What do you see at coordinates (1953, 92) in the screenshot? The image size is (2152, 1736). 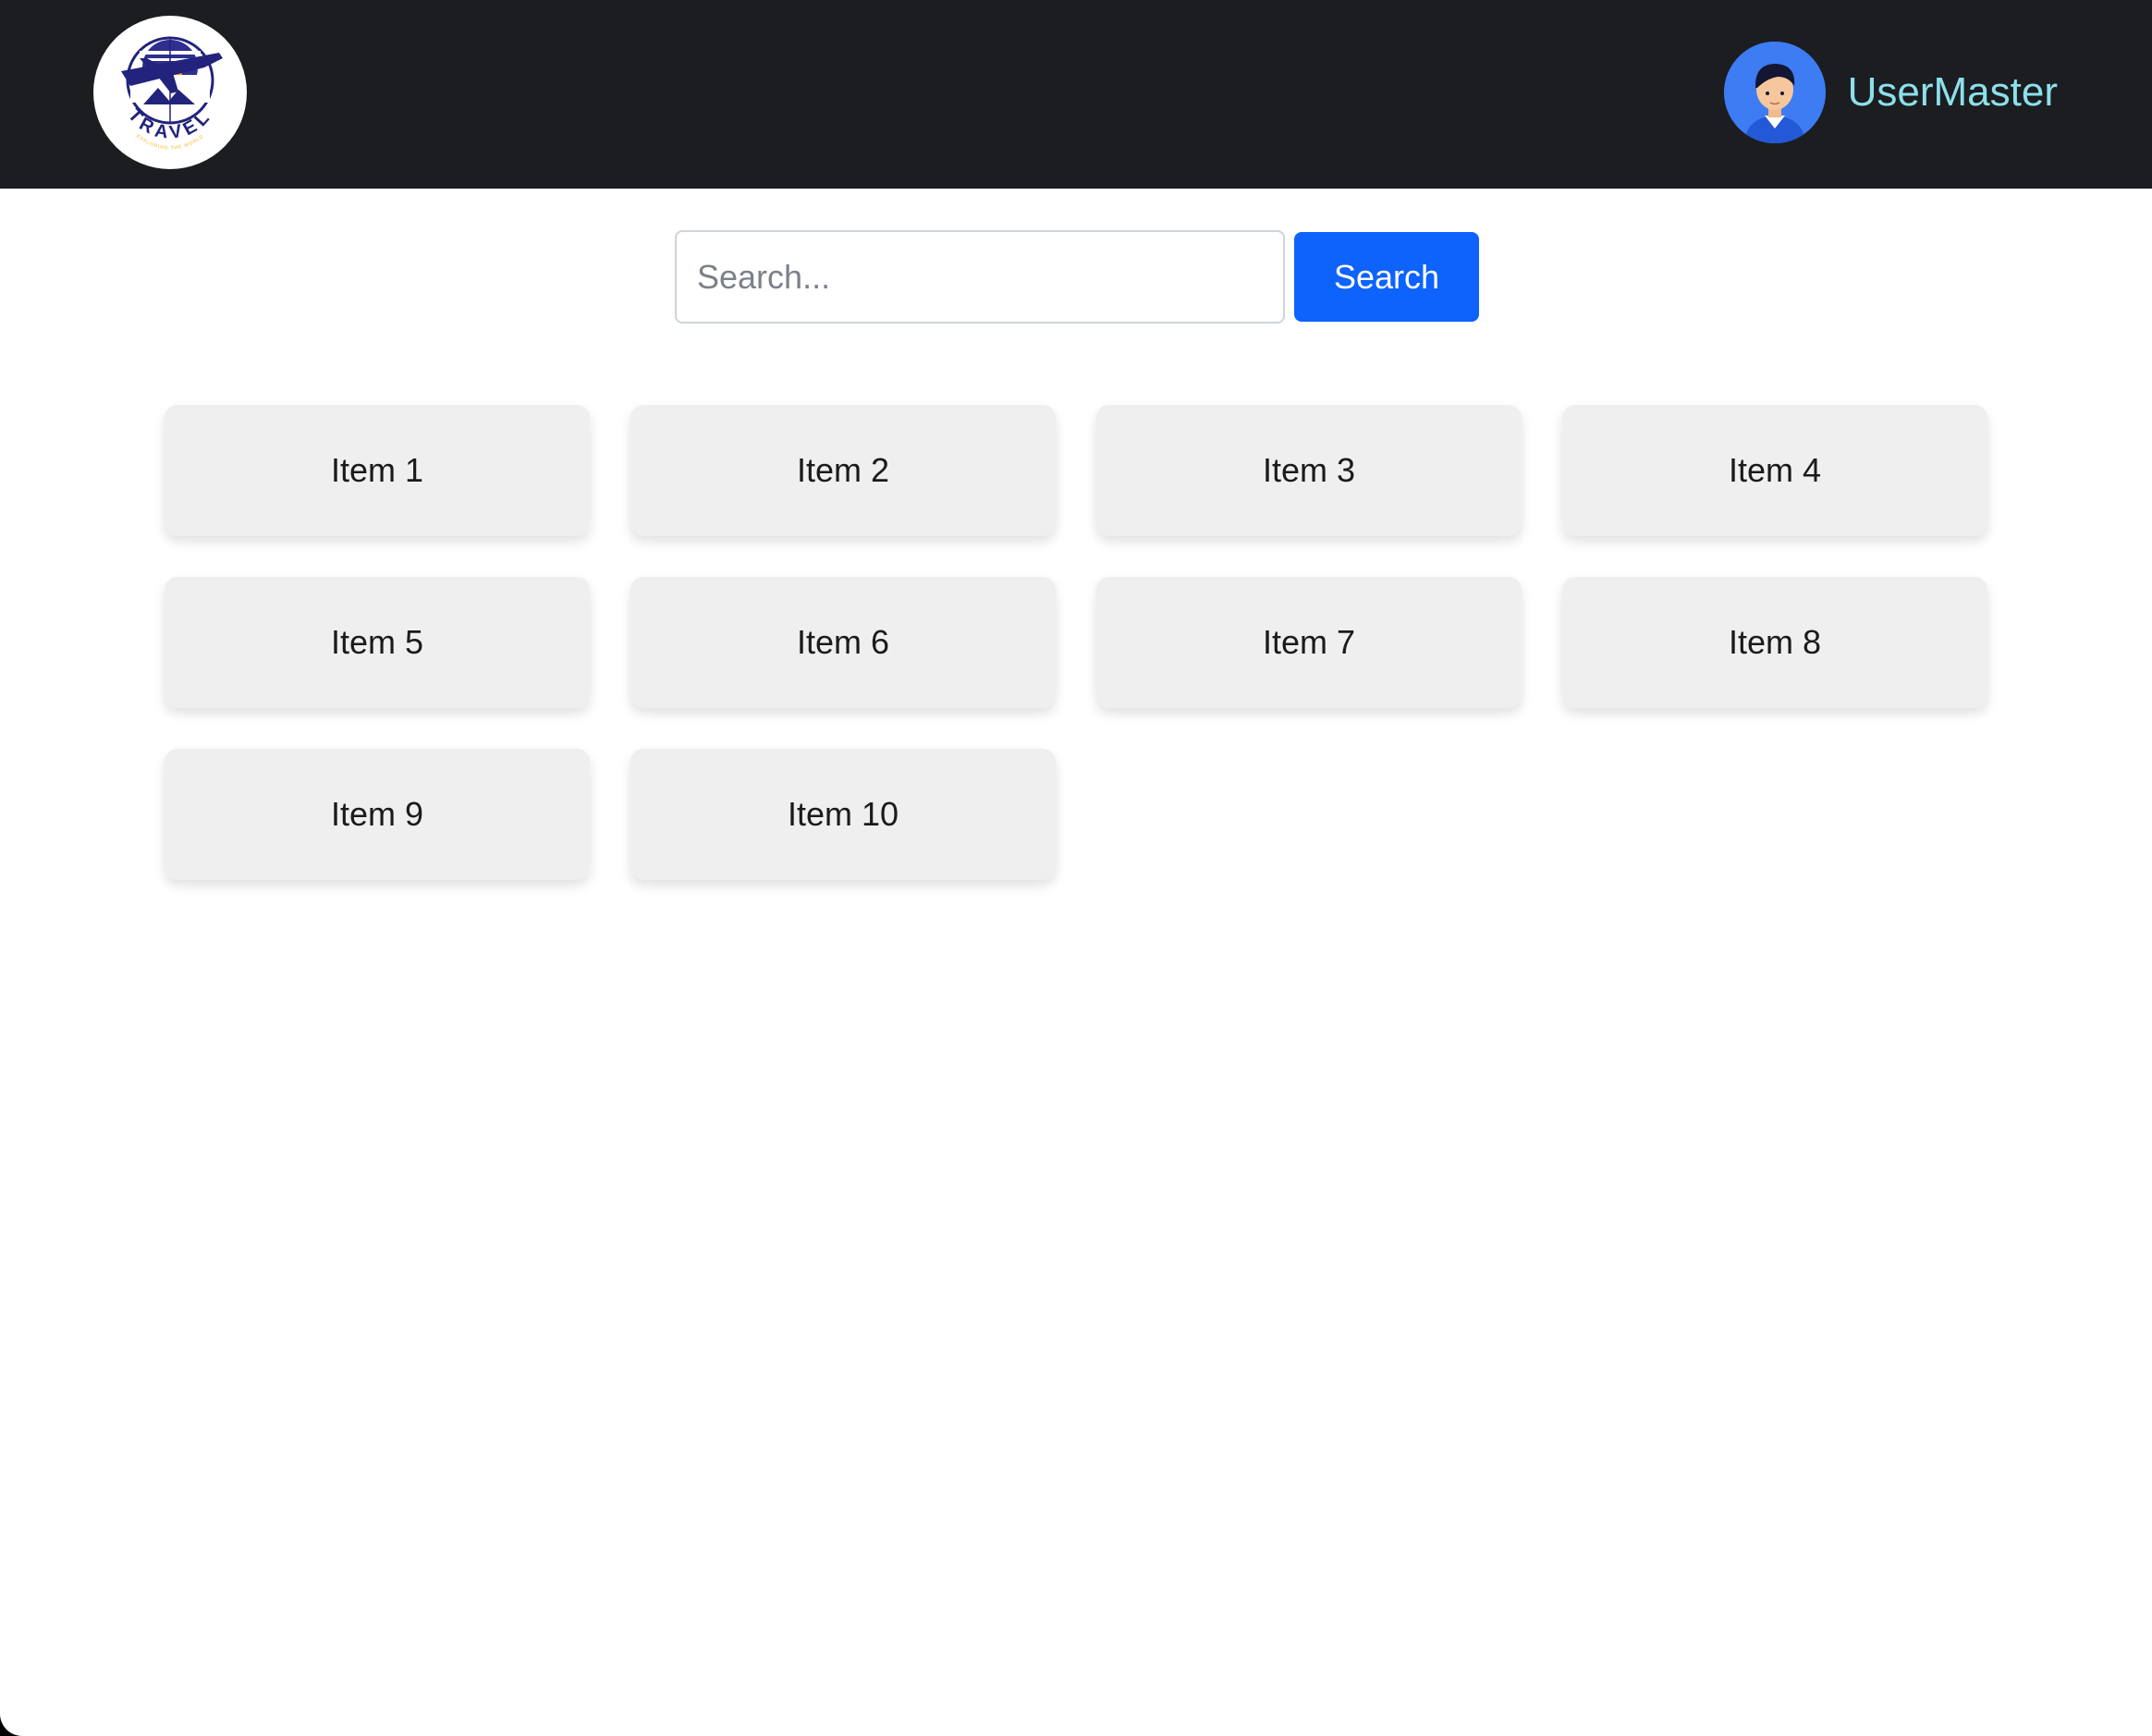 I see `username: UserMaster` at bounding box center [1953, 92].